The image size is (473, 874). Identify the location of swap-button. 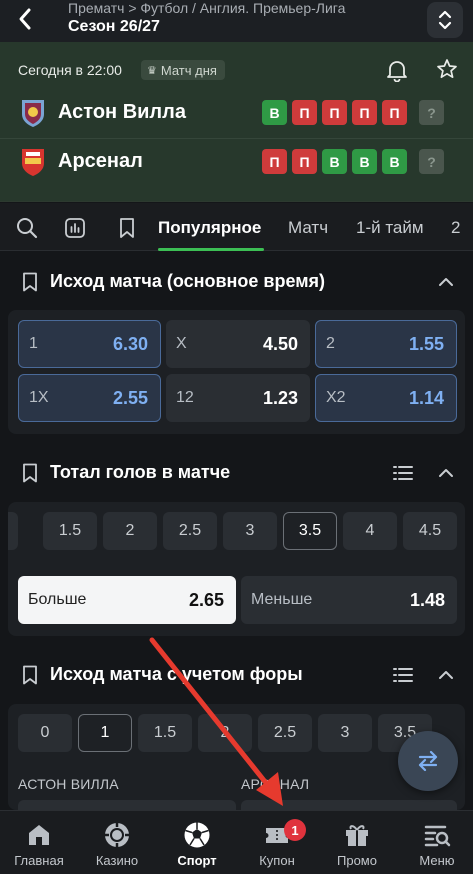
(428, 761).